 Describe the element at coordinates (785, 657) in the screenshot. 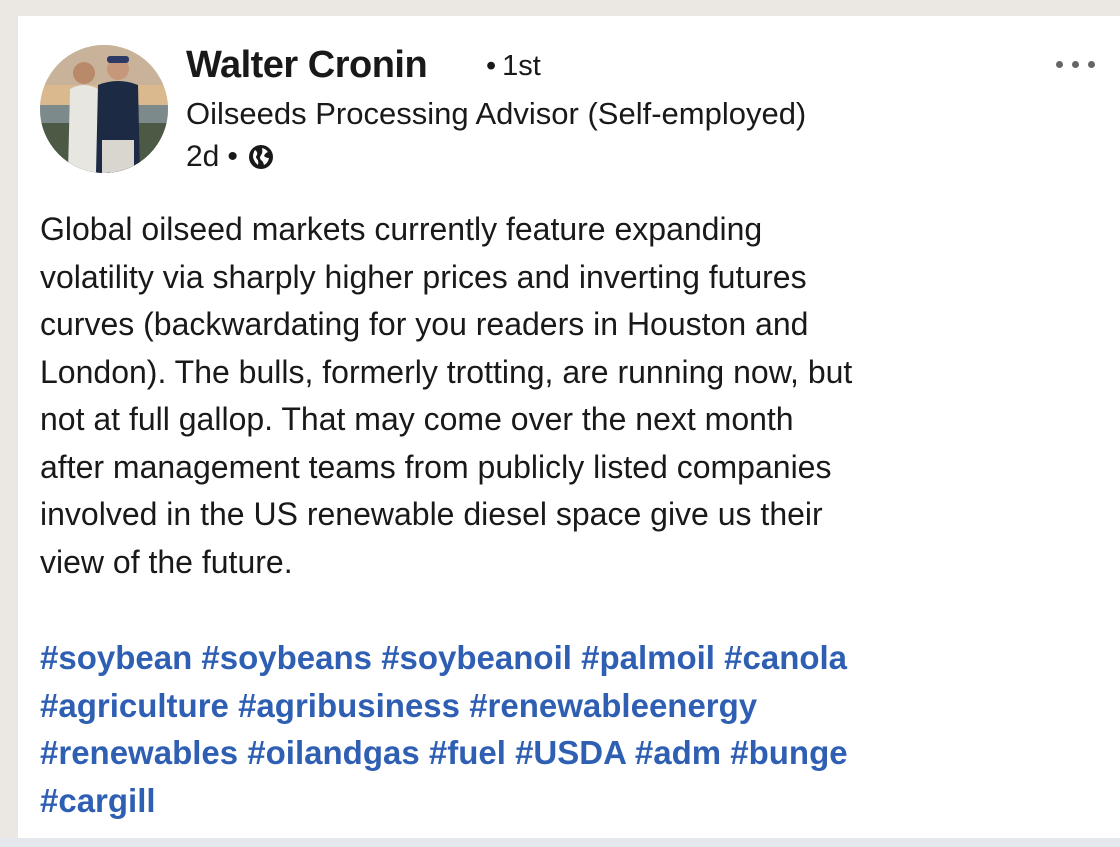

I see `hashtag-link: #canola` at that location.